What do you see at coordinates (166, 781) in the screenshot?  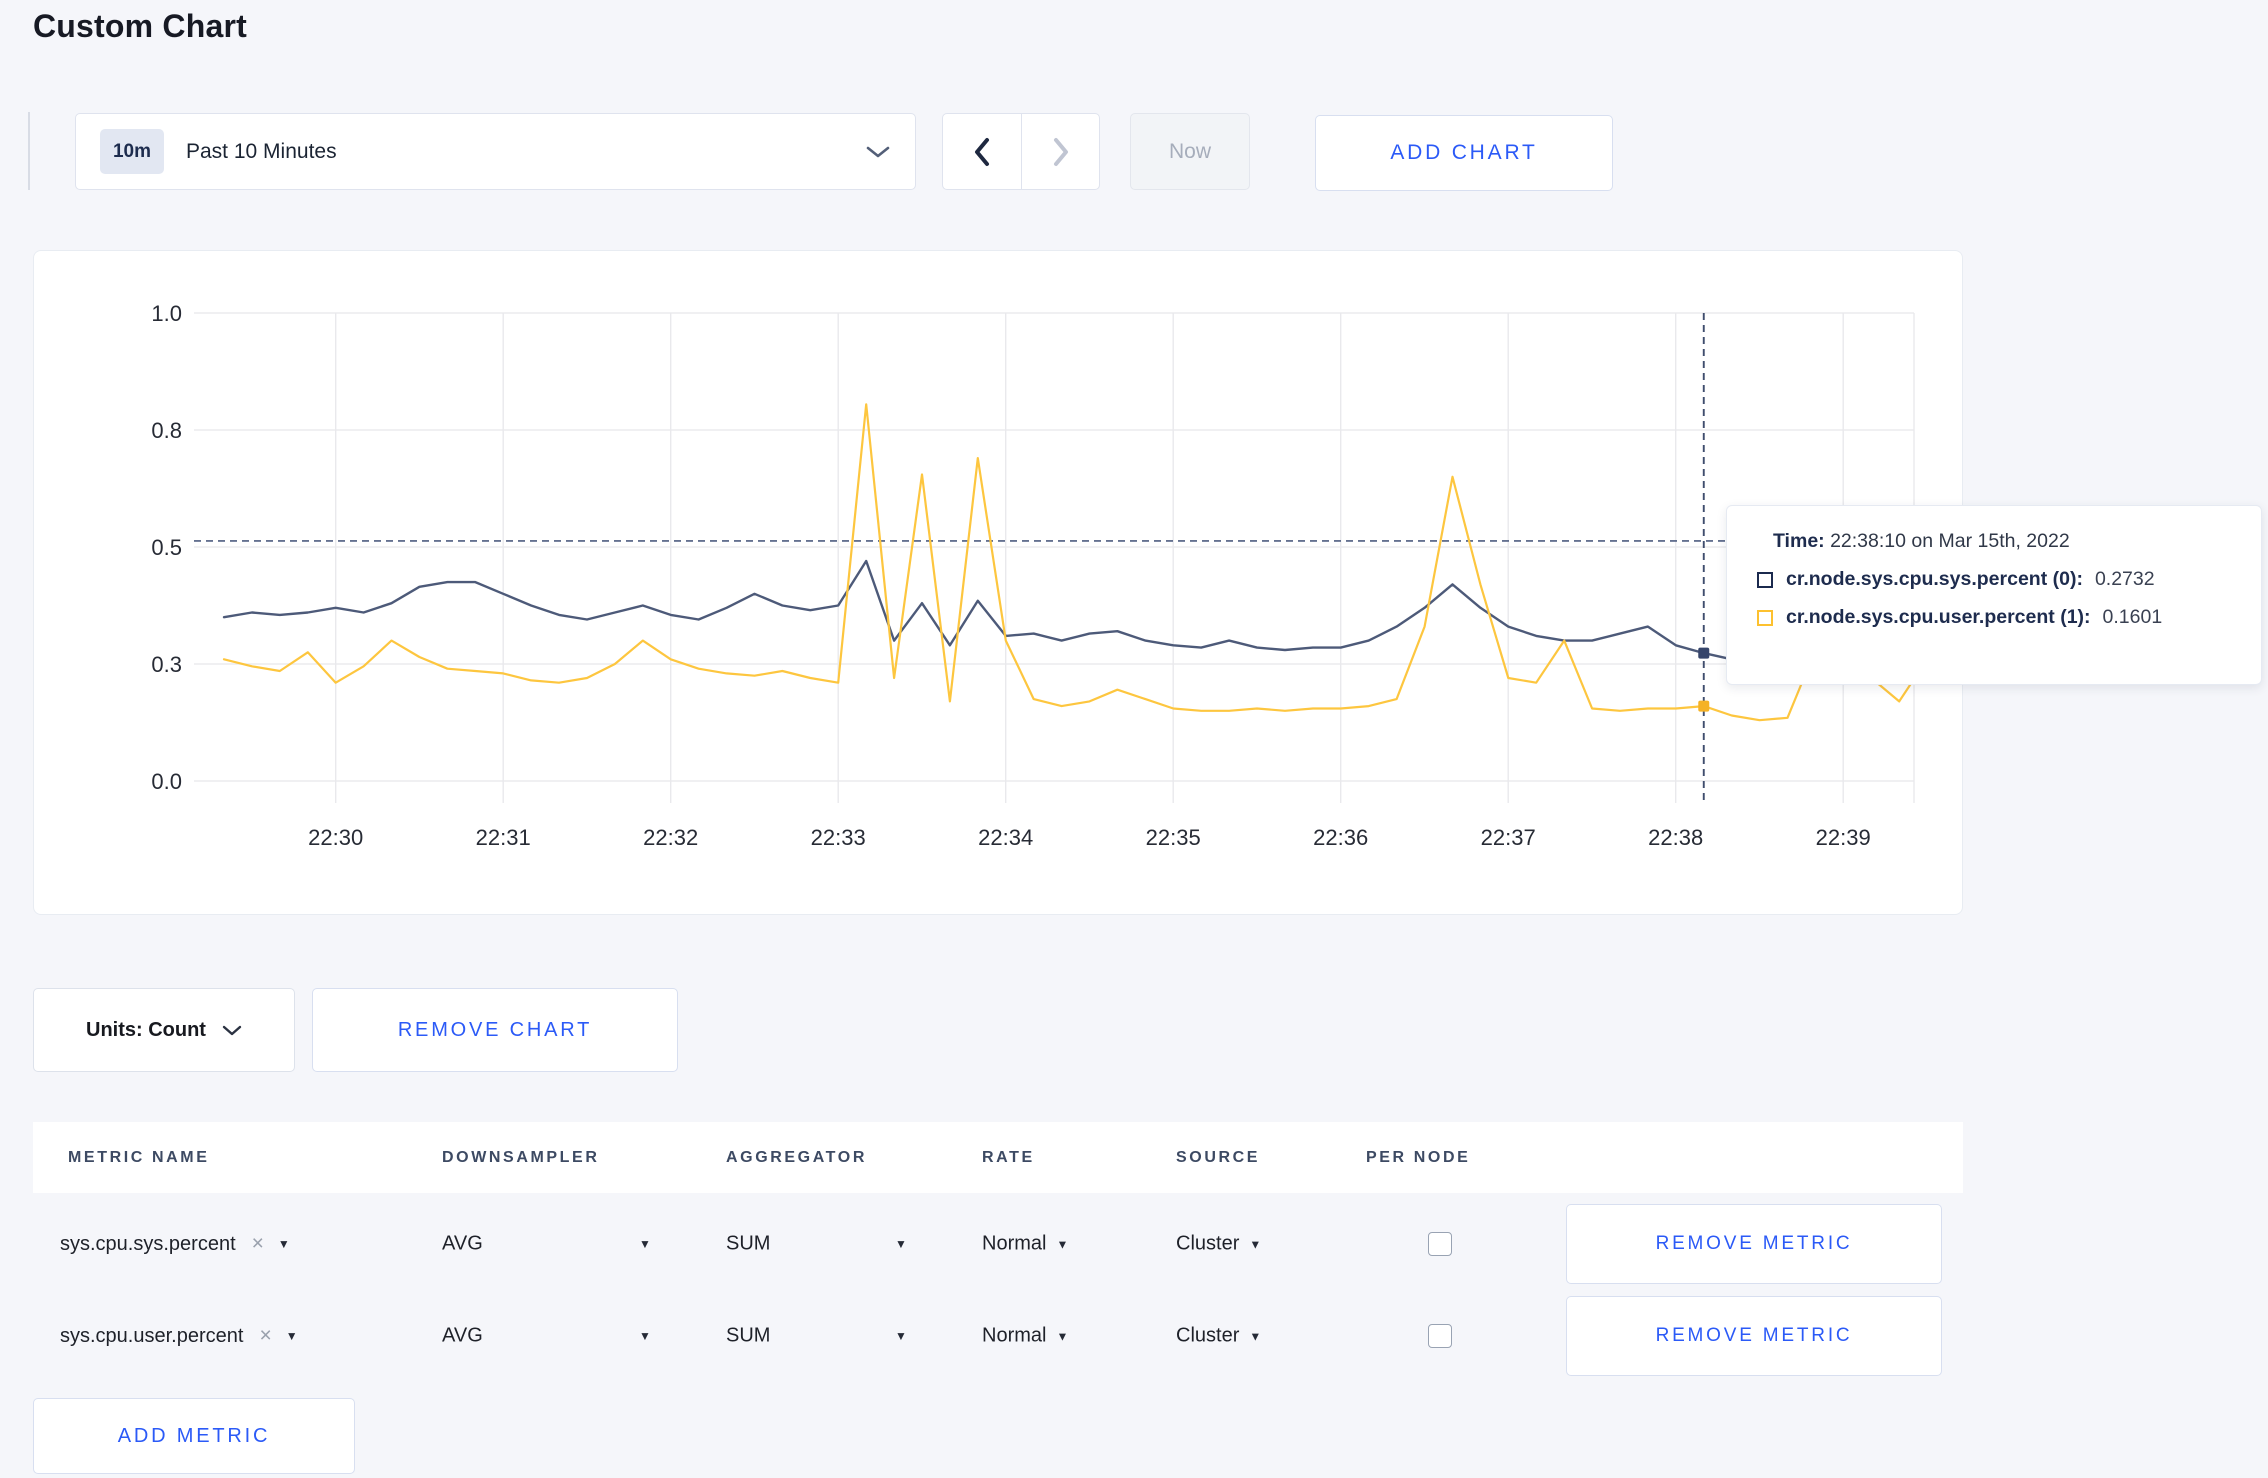 I see `y-axis-tick-label: 0.0` at bounding box center [166, 781].